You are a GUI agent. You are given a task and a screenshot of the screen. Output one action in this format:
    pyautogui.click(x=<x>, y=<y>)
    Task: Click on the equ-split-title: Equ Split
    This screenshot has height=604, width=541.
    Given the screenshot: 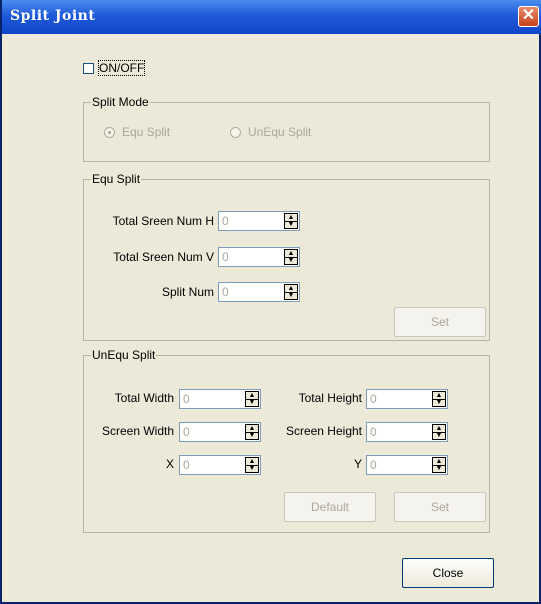 What is the action you would take?
    pyautogui.click(x=116, y=179)
    